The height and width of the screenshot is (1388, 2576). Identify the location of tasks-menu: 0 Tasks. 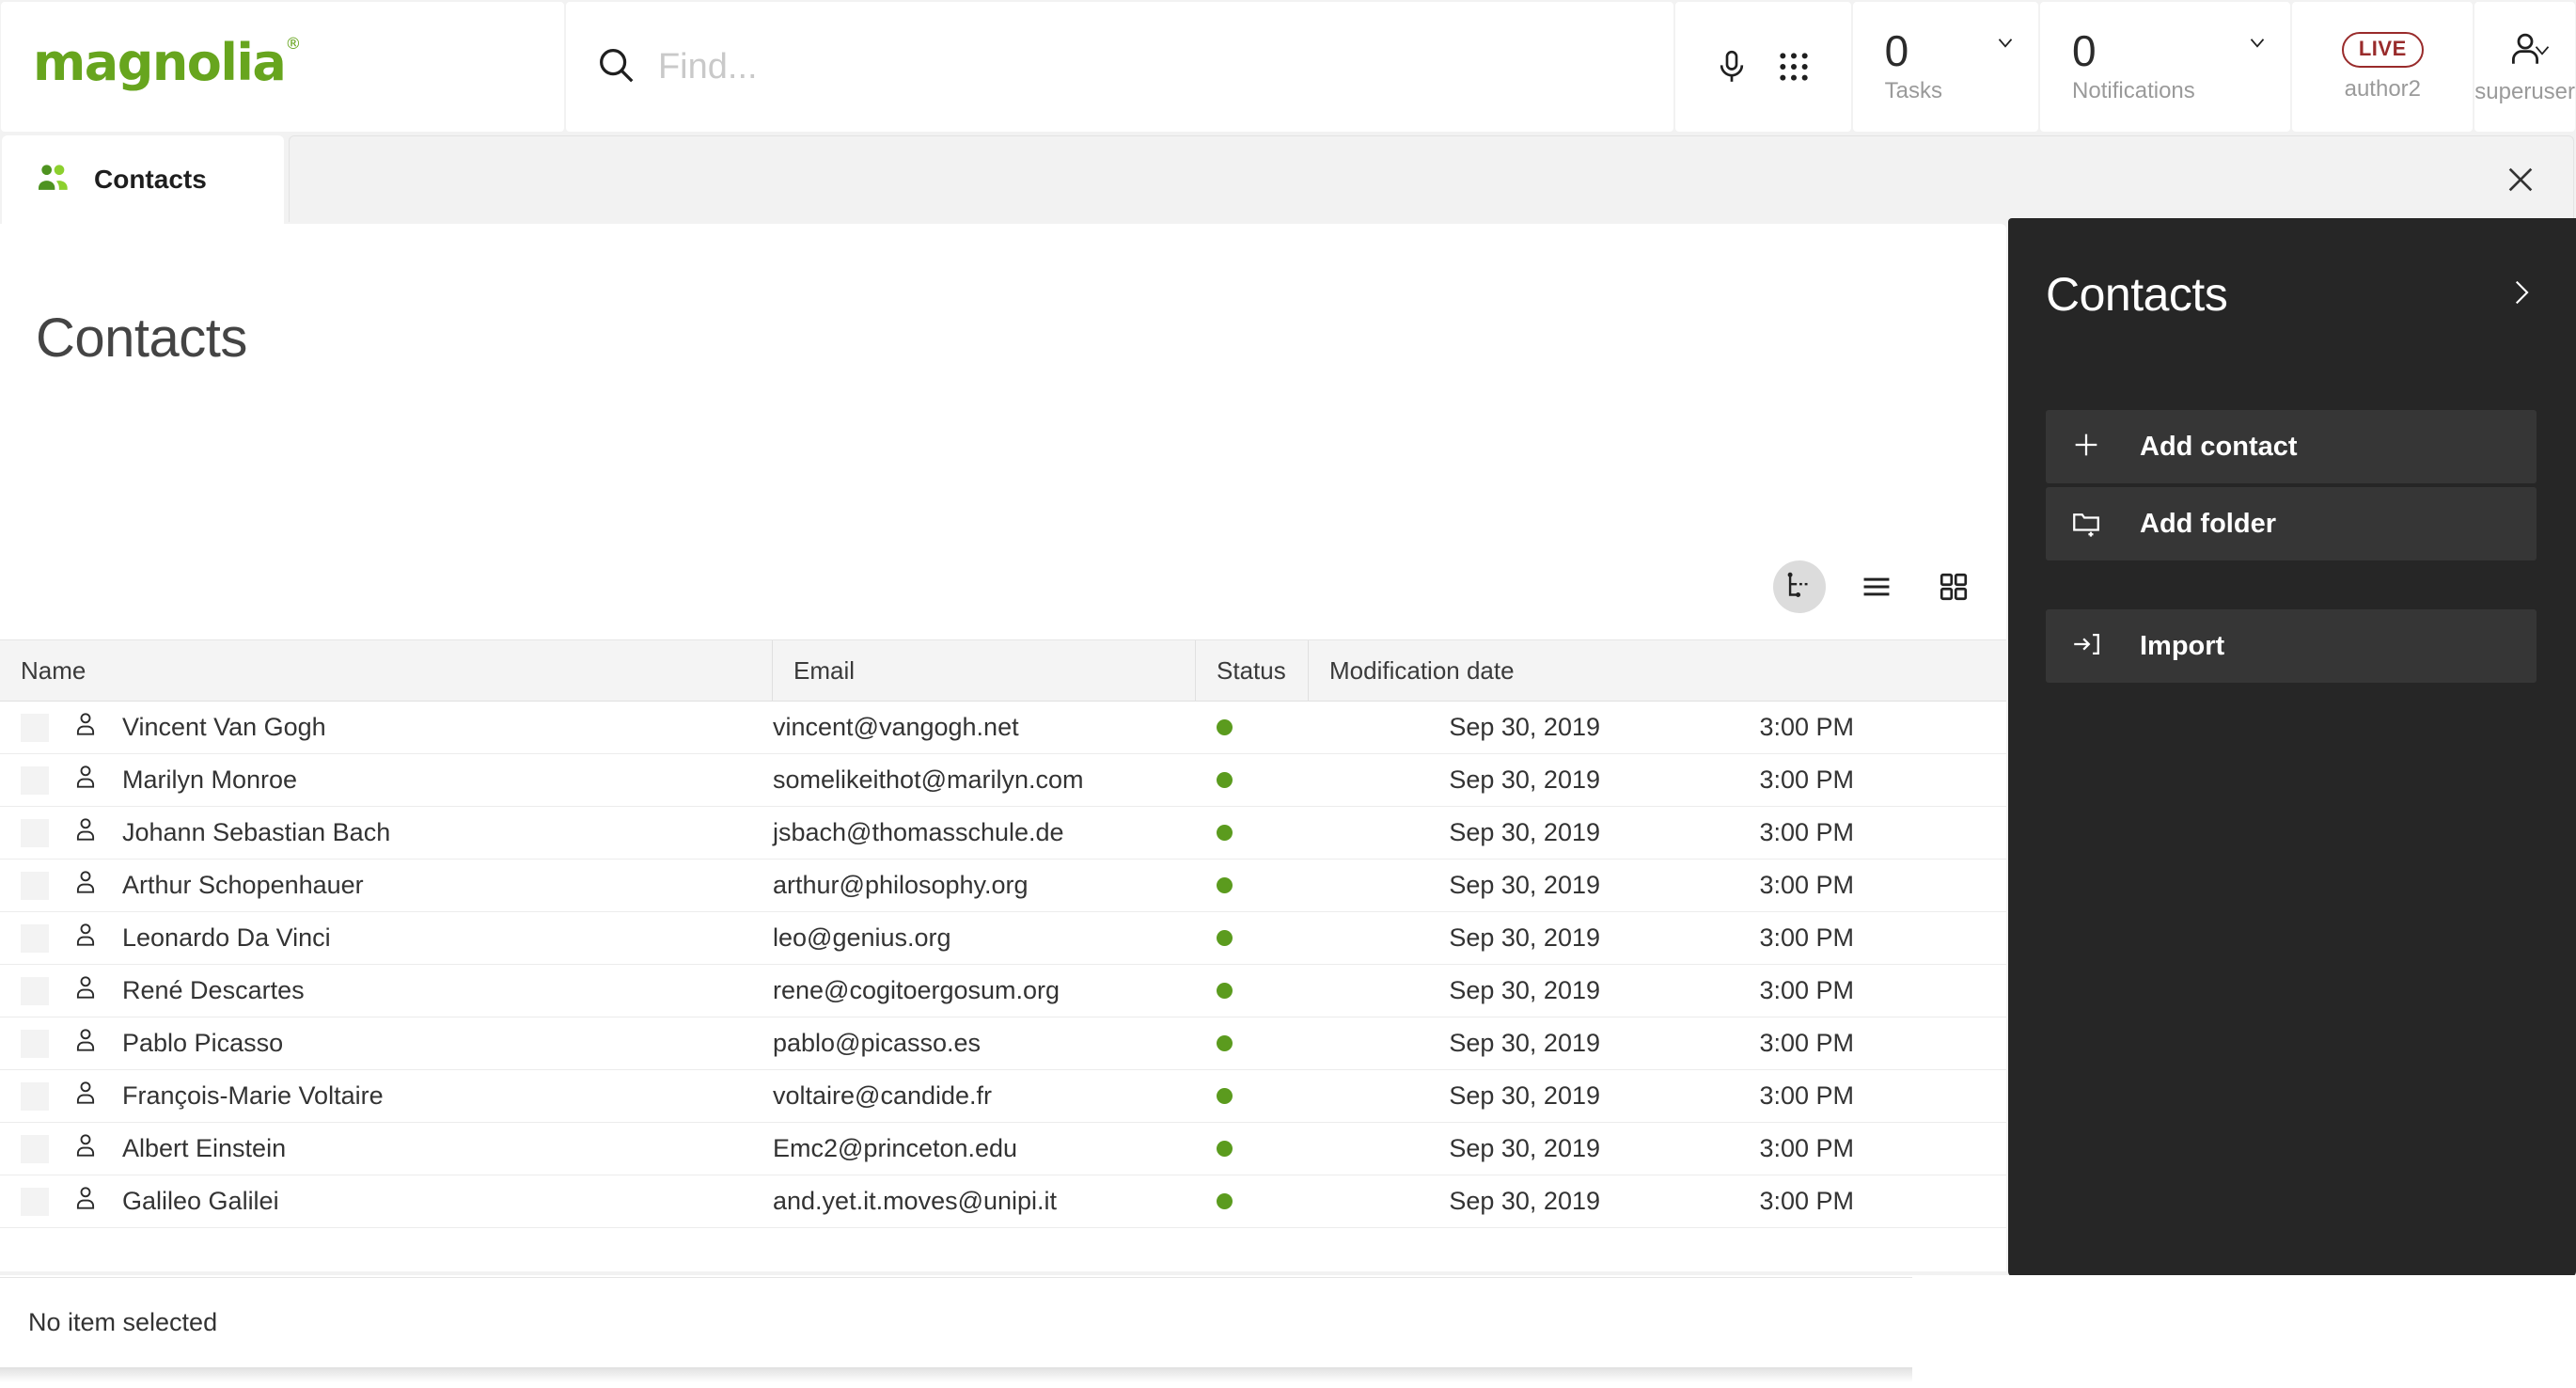
(1945, 67).